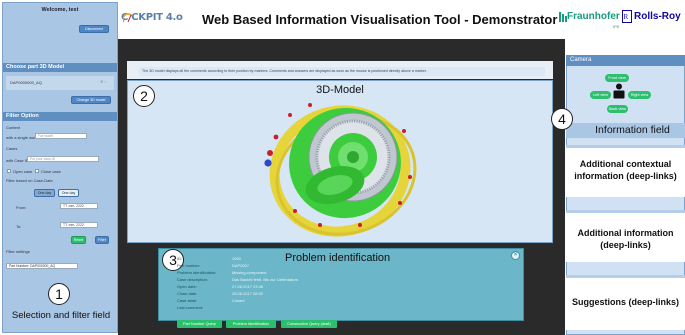 The width and height of the screenshot is (685, 335). I want to click on left-view-button: Left view, so click(600, 95).